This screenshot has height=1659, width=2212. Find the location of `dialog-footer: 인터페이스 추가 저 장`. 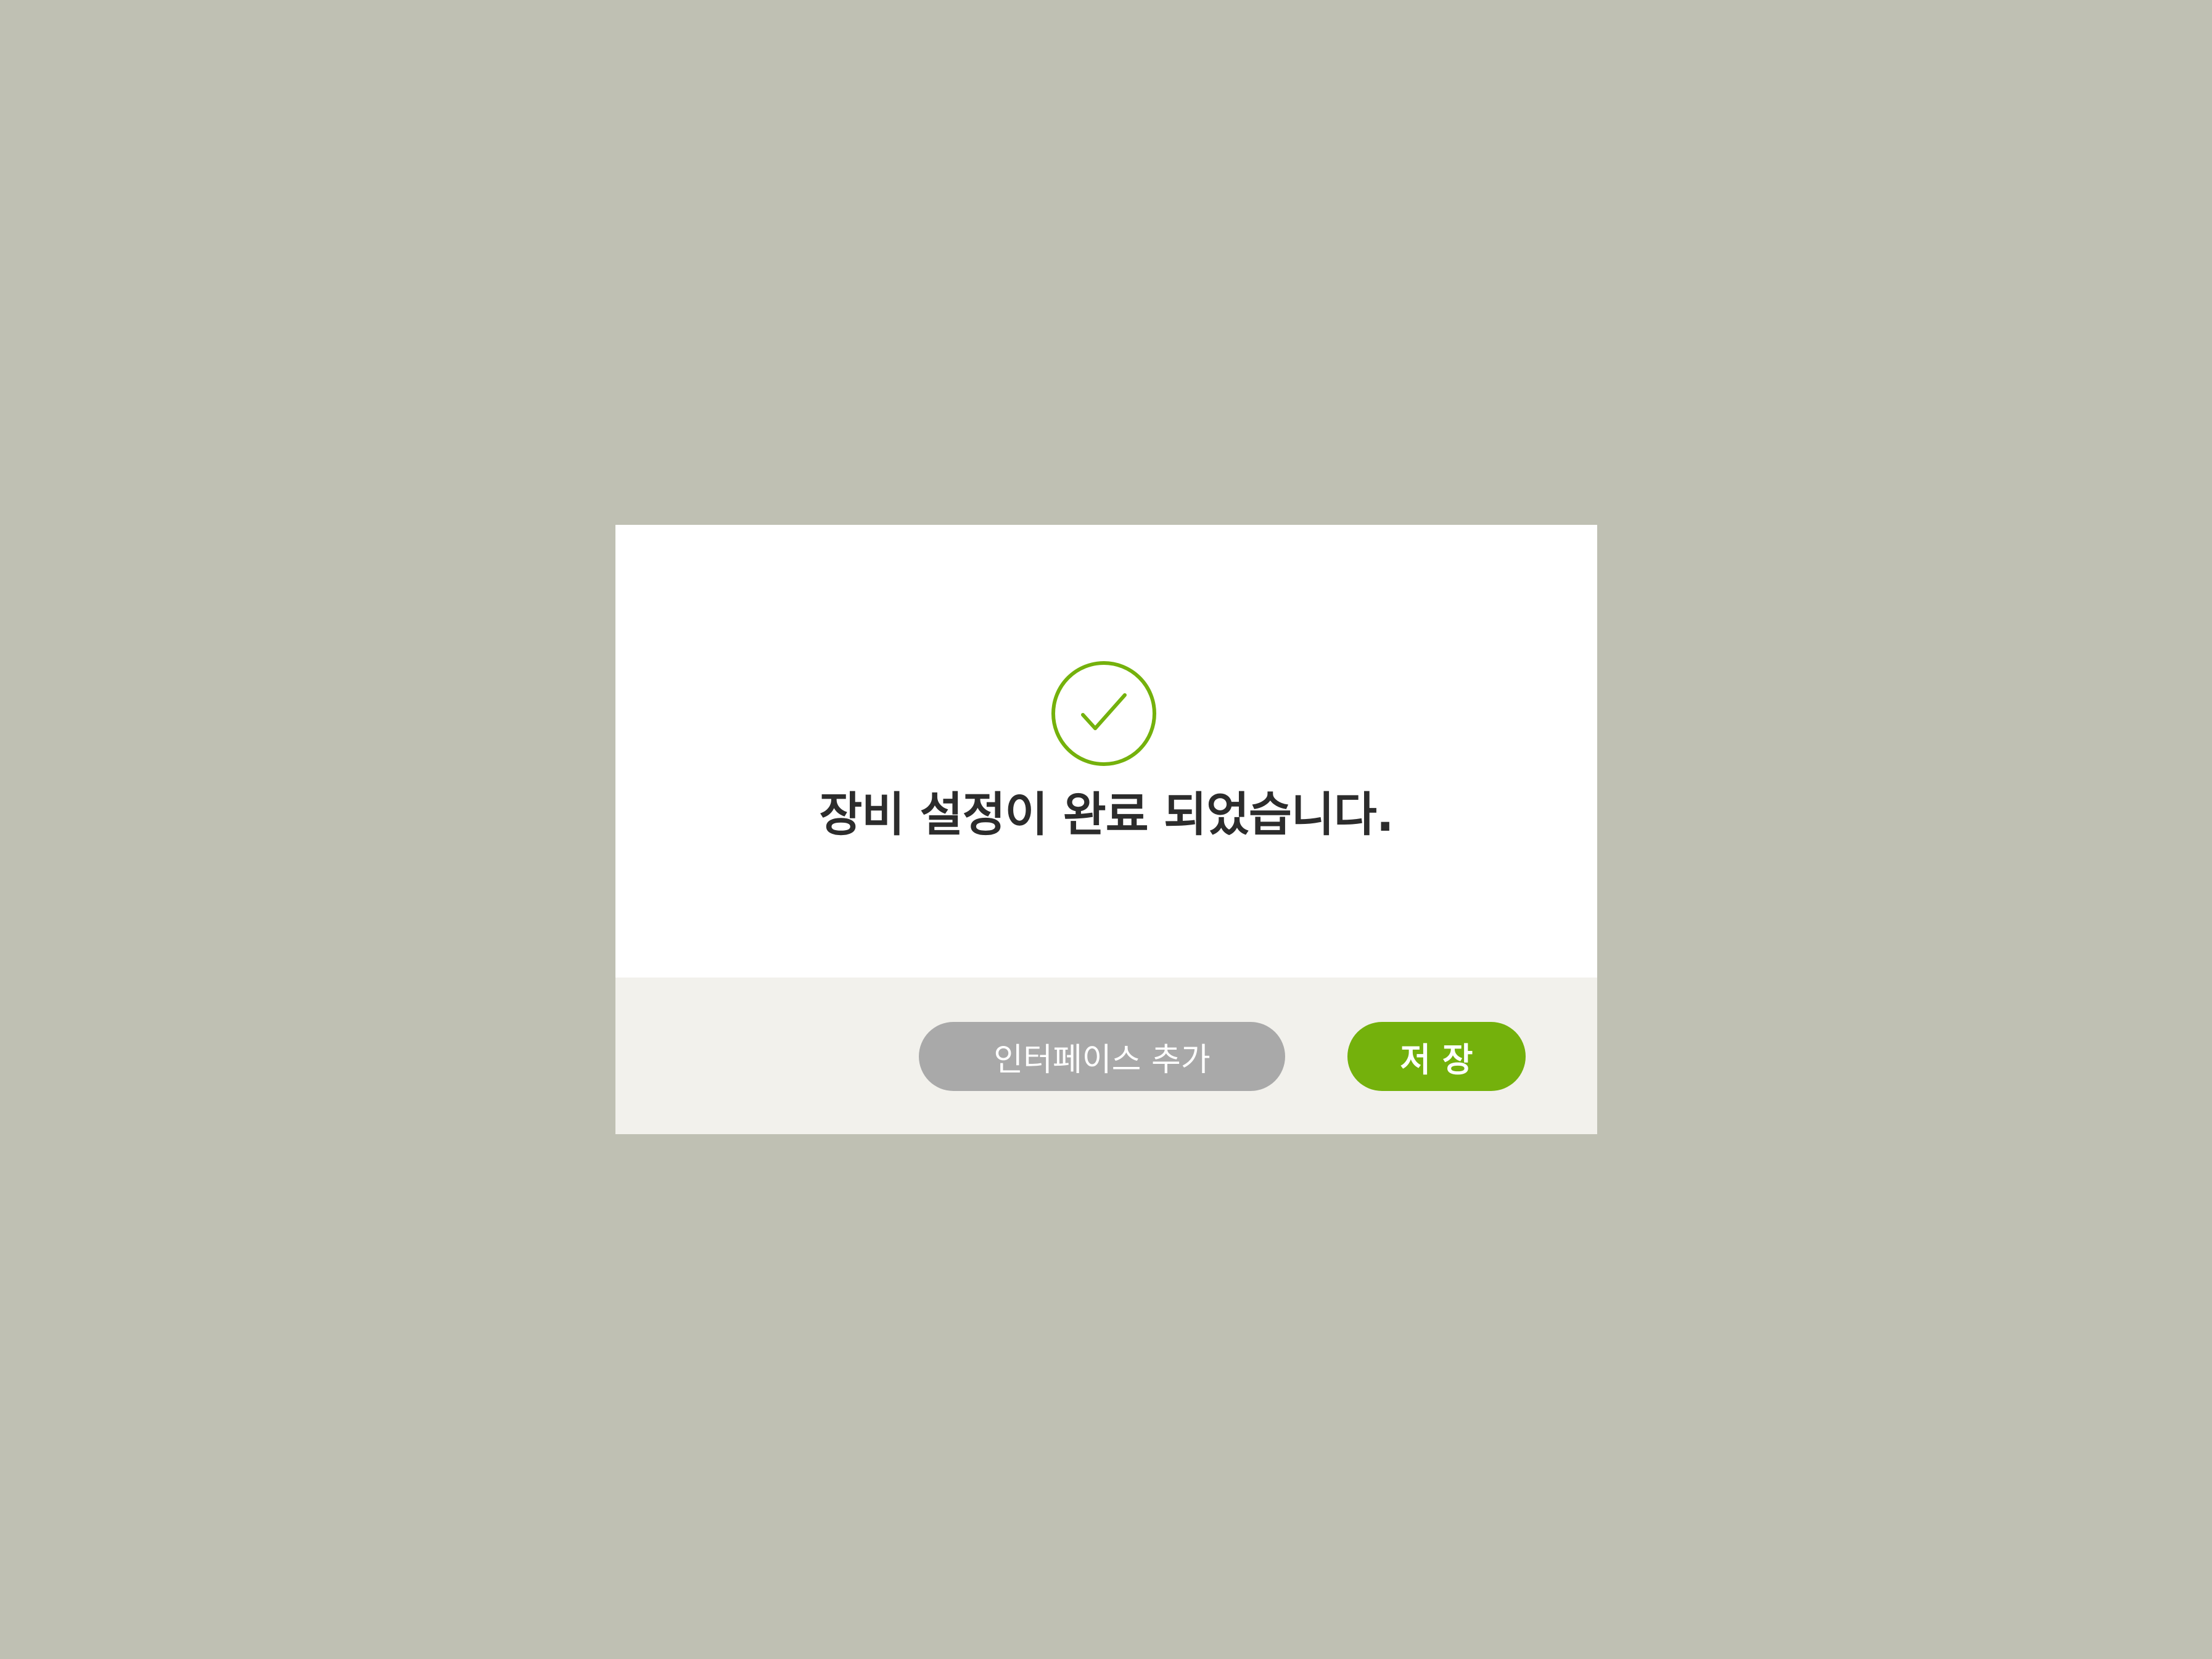

dialog-footer: 인터페이스 추가 저 장 is located at coordinates (1106, 1056).